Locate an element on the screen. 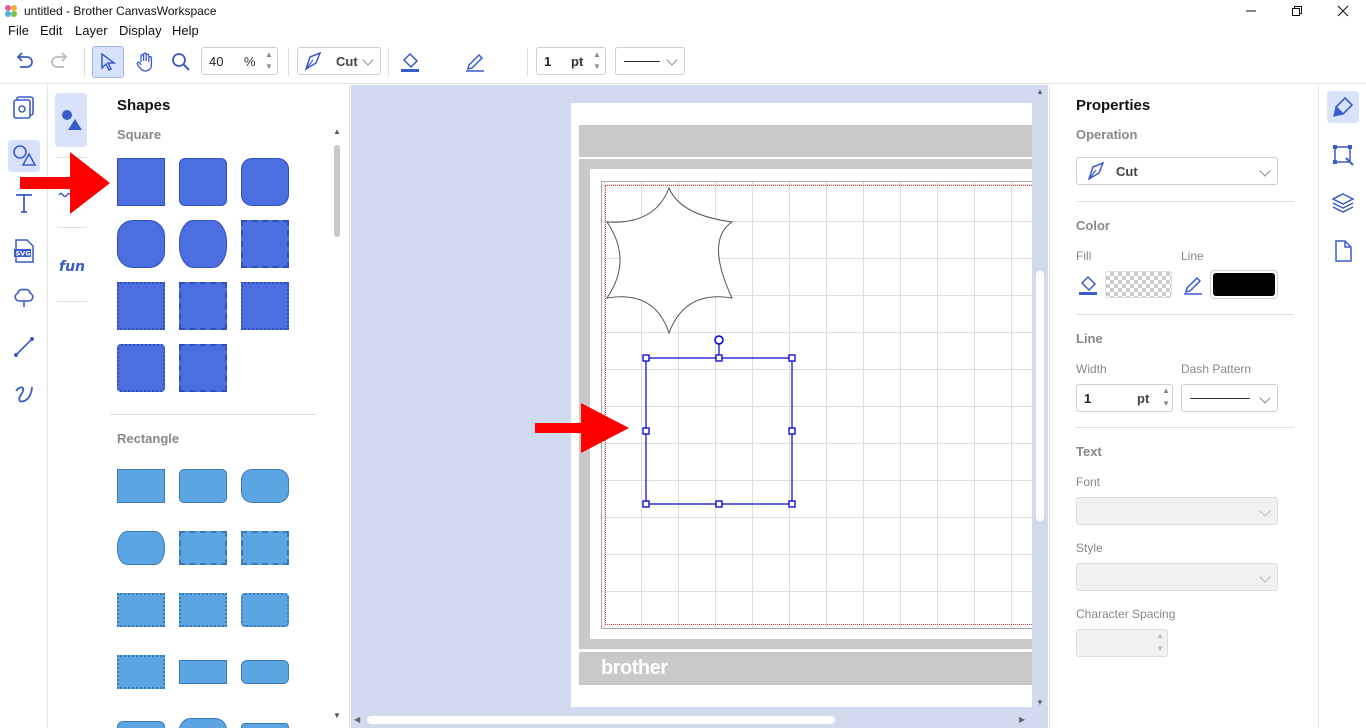 Image resolution: width=1366 pixels, height=728 pixels. canvas-scroll-right-icon: ▶ is located at coordinates (1022, 719).